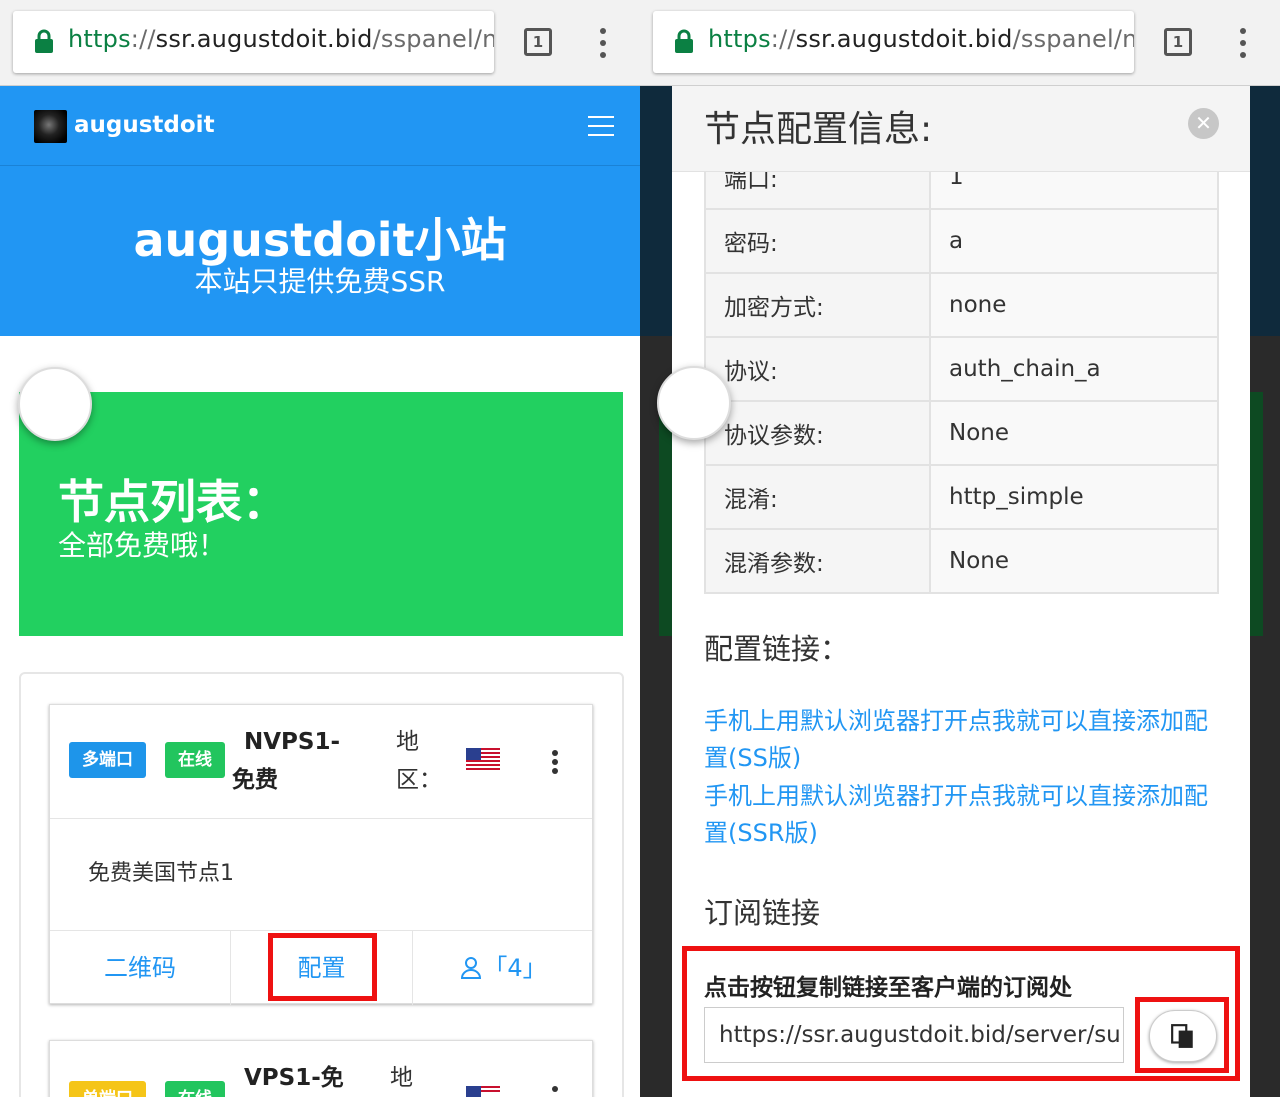 This screenshot has width=1280, height=1097. I want to click on modal-title: 节点配置信息:, so click(818, 129).